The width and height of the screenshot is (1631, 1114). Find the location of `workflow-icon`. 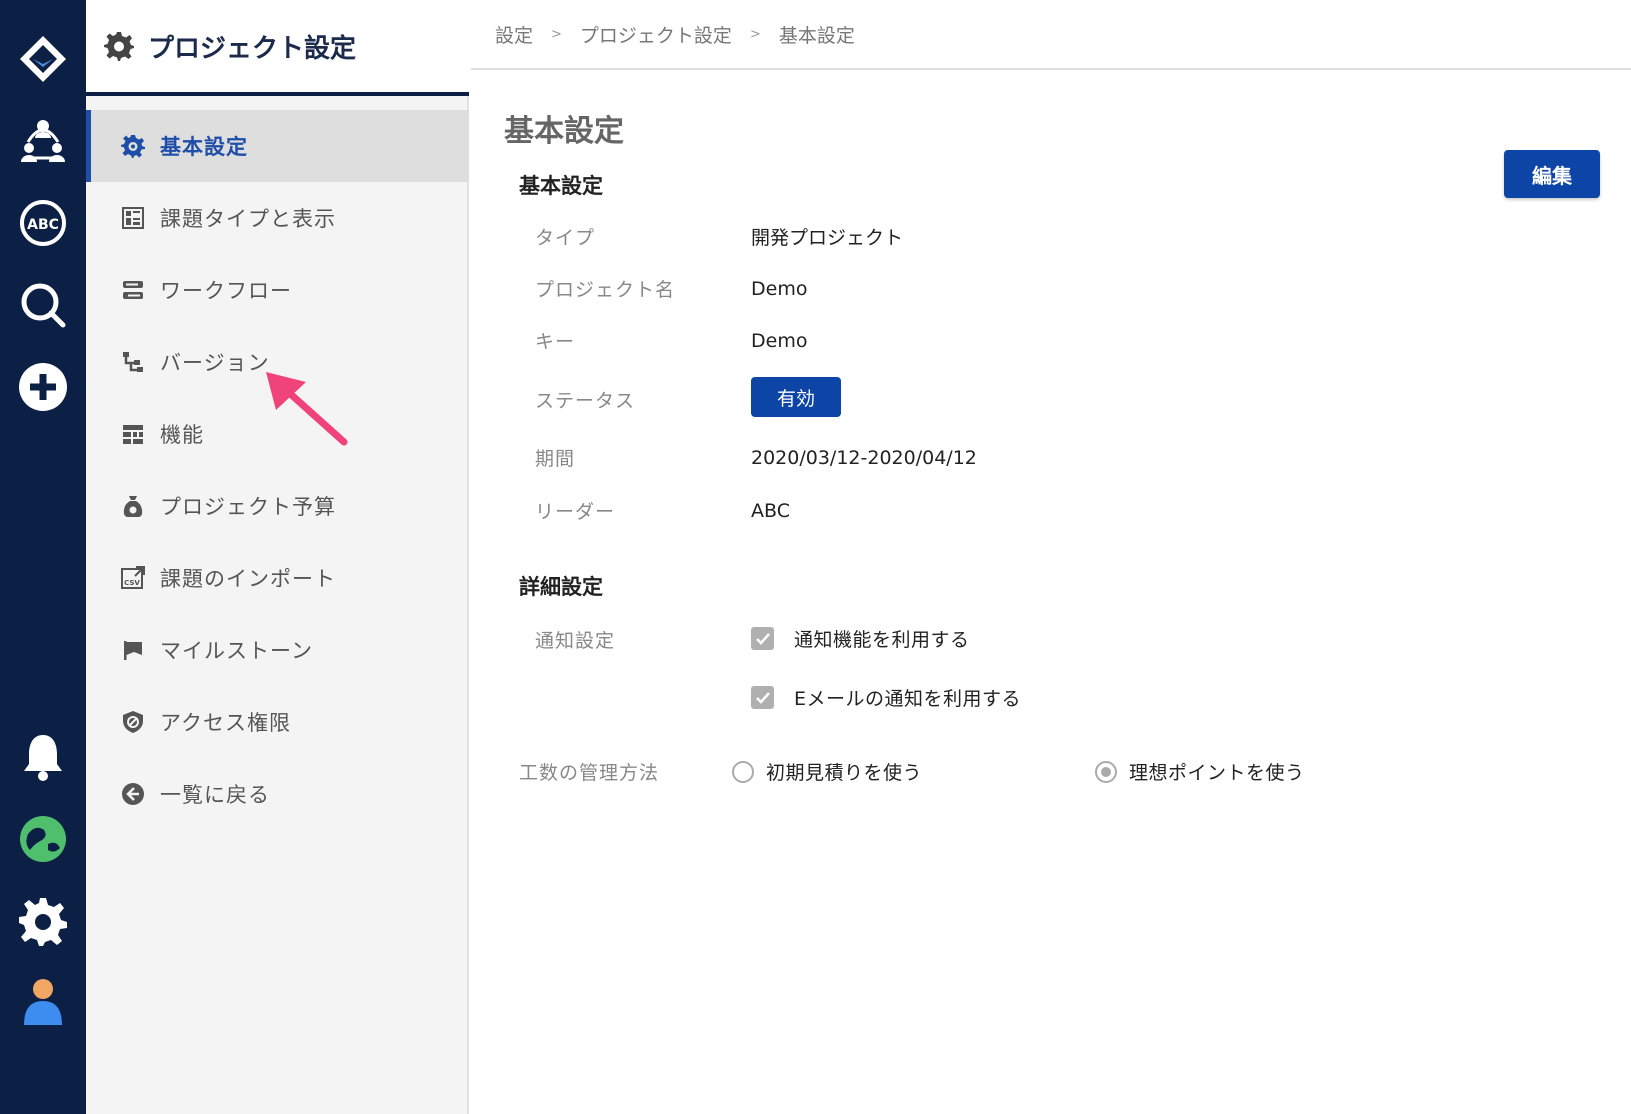

workflow-icon is located at coordinates (133, 290).